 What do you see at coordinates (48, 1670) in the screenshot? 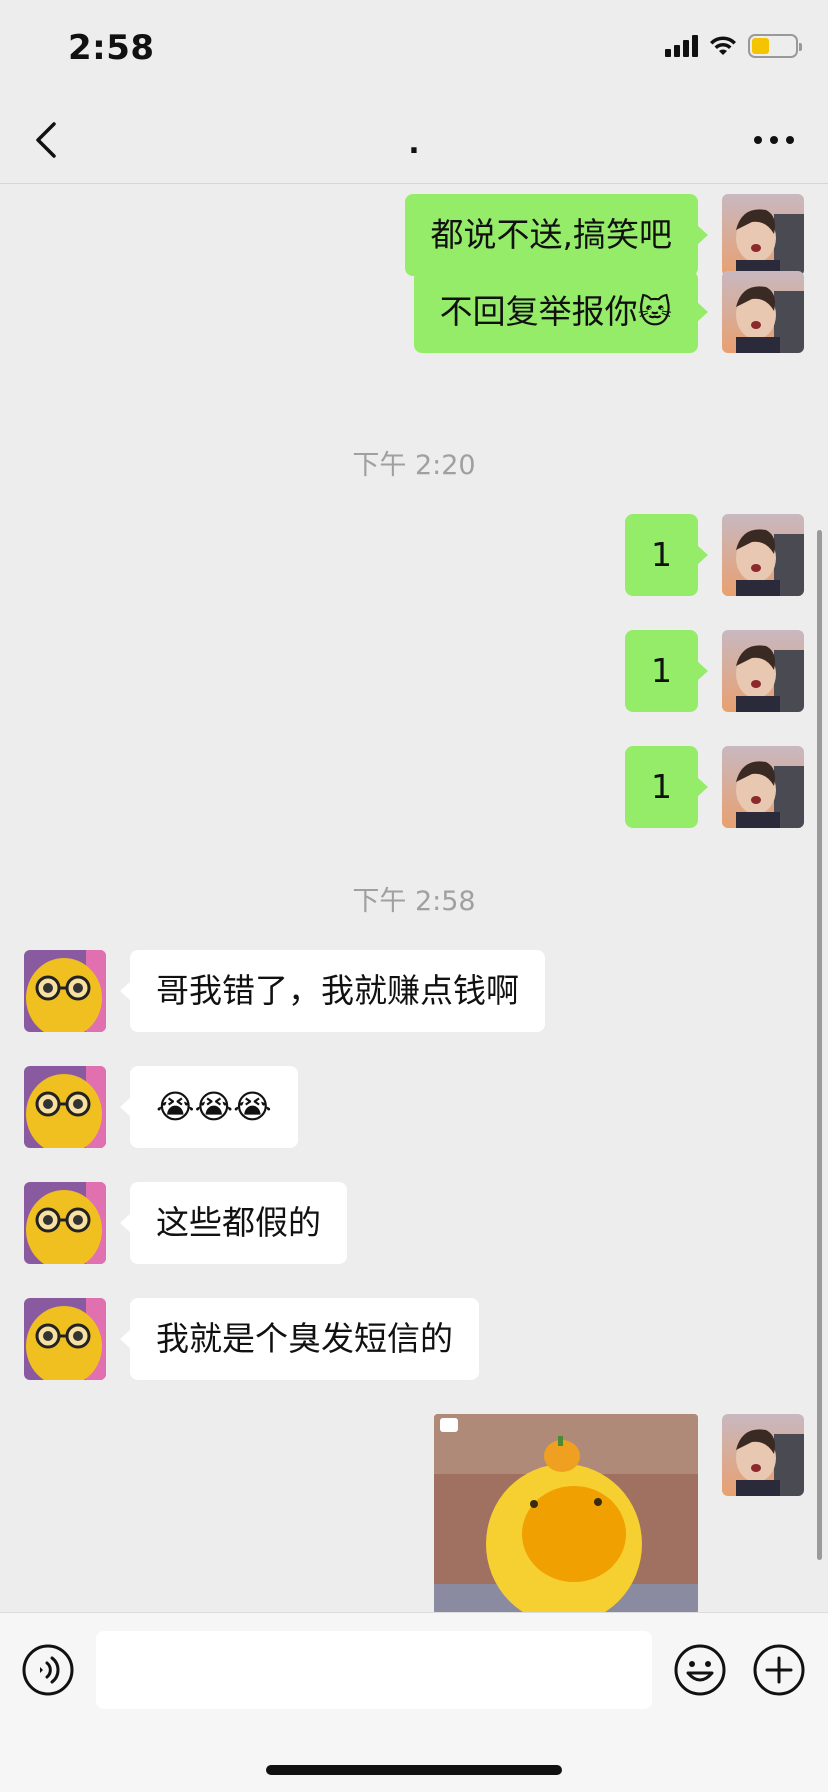
I see `voice-icon` at bounding box center [48, 1670].